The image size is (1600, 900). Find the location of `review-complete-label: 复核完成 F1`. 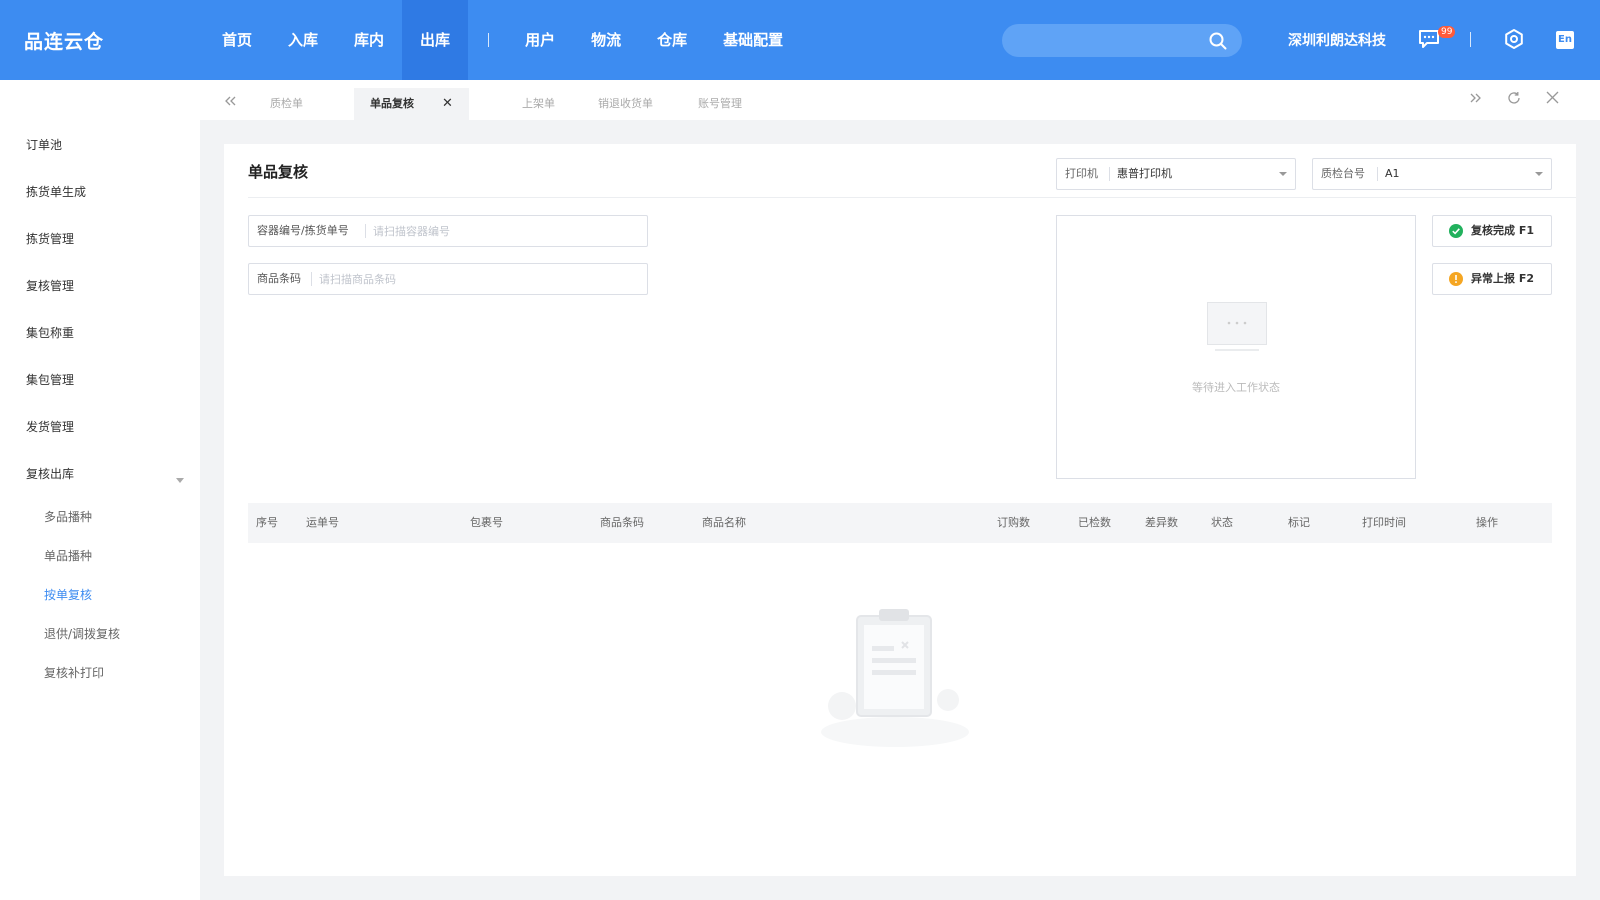

review-complete-label: 复核完成 F1 is located at coordinates (1502, 230).